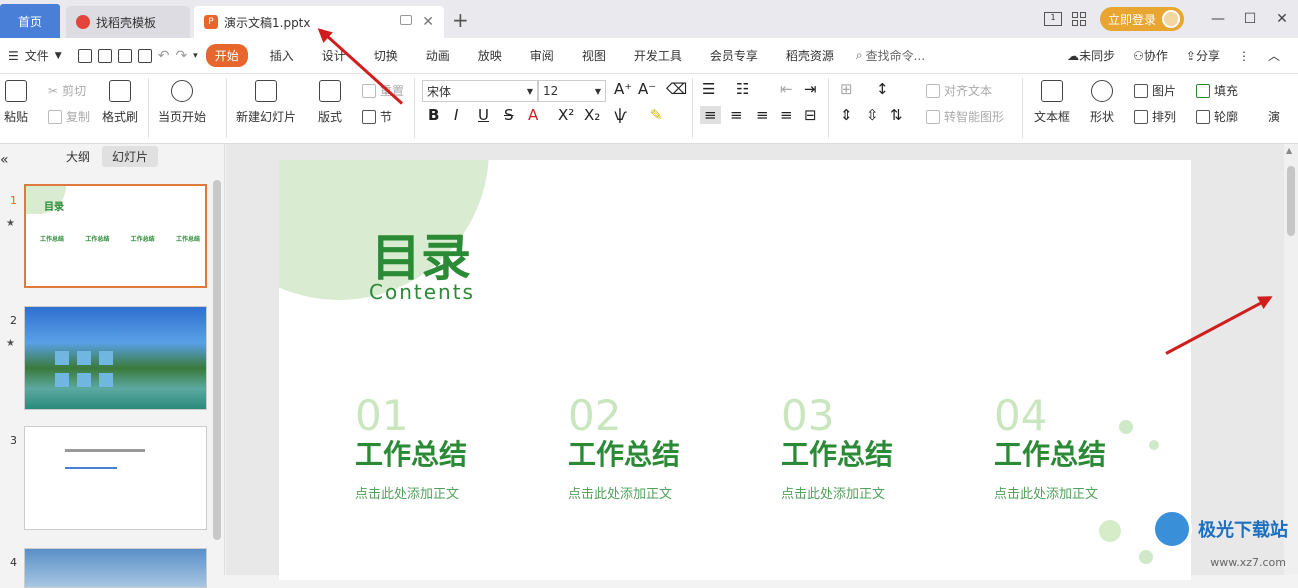  What do you see at coordinates (572, 91) in the screenshot?
I see `size-select: 12▼` at bounding box center [572, 91].